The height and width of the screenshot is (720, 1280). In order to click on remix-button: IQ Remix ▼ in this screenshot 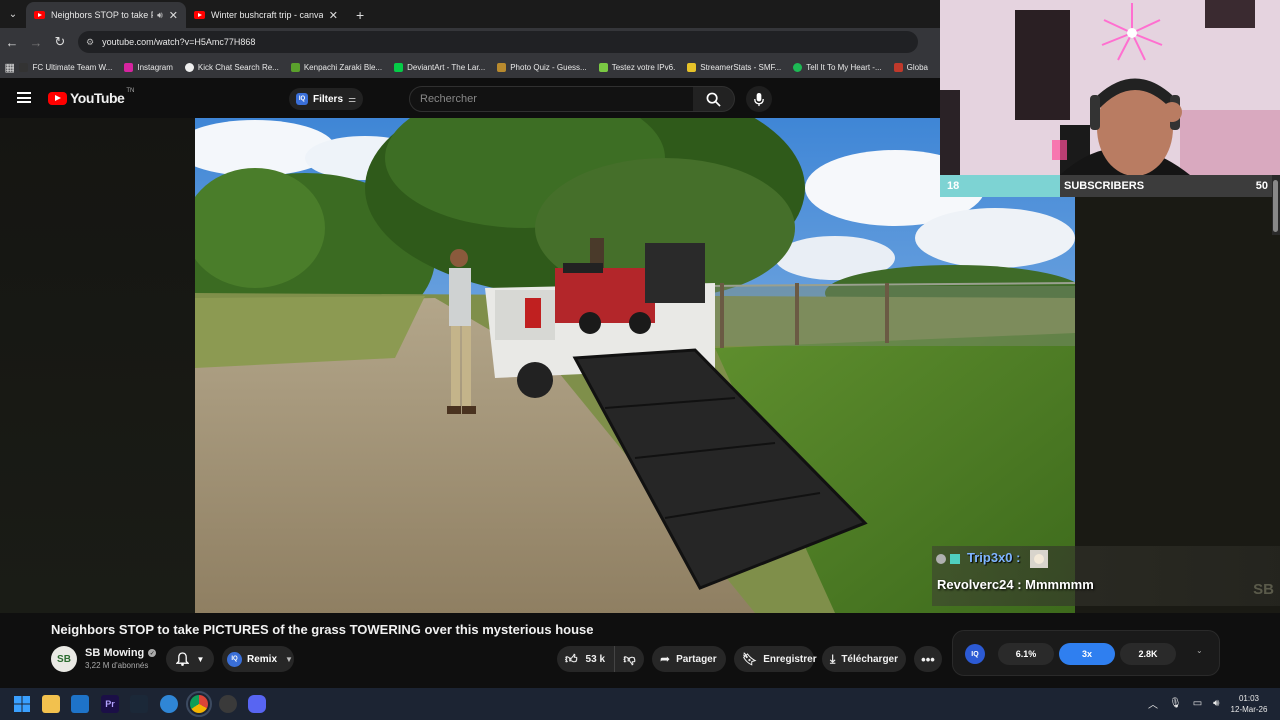, I will do `click(258, 659)`.